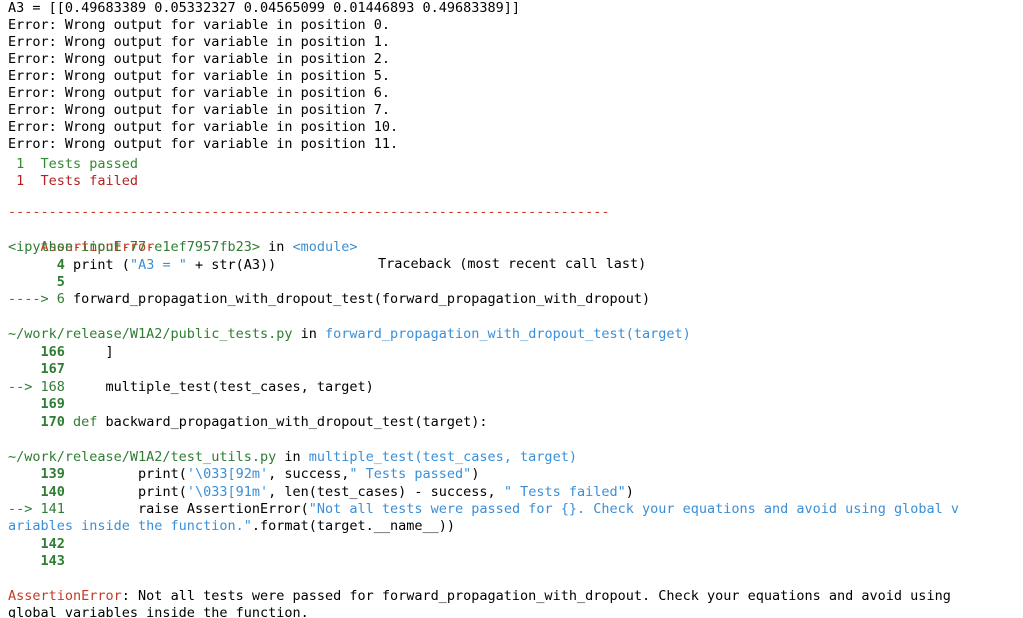 The width and height of the screenshot is (1023, 618). Describe the element at coordinates (36, 492) in the screenshot. I see `line-number: 140` at that location.